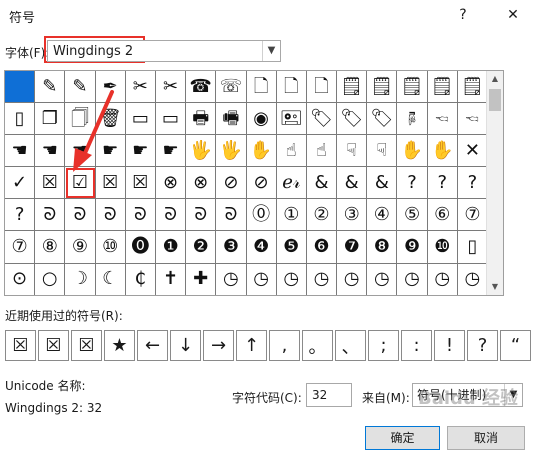 The height and width of the screenshot is (461, 535). Describe the element at coordinates (317, 345) in the screenshot. I see `recent-symbol: 。` at that location.